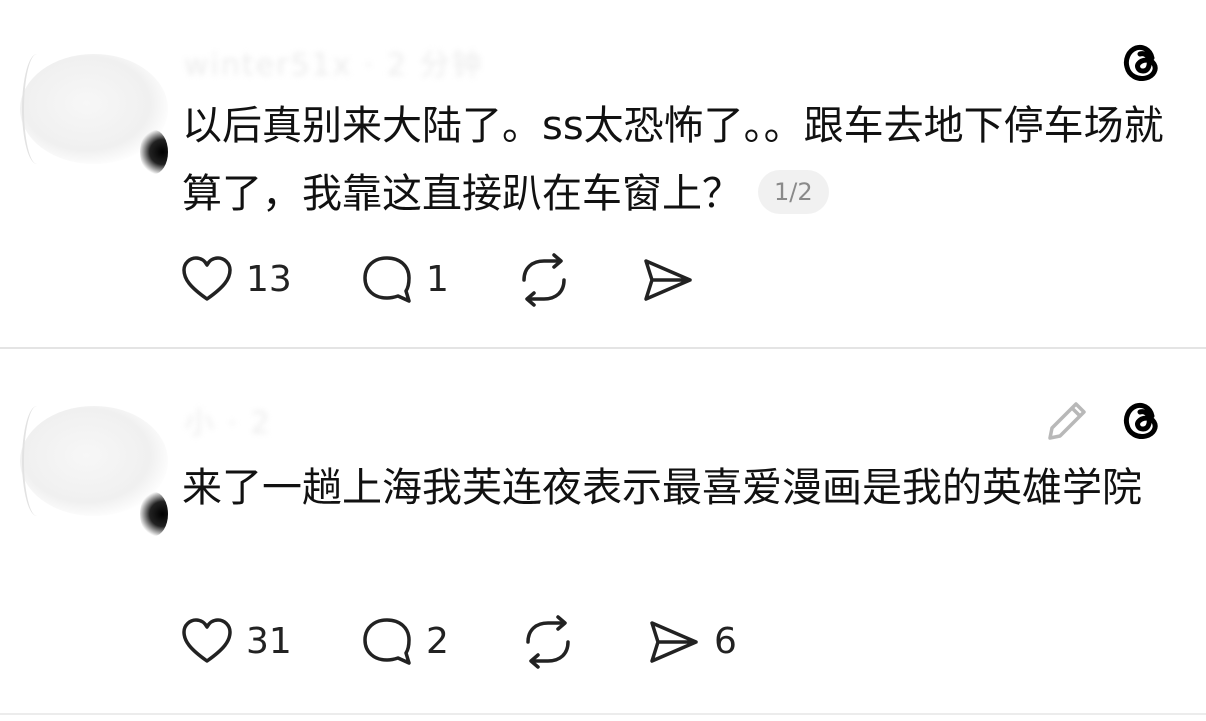  Describe the element at coordinates (269, 279) in the screenshot. I see `like-count: 13` at that location.